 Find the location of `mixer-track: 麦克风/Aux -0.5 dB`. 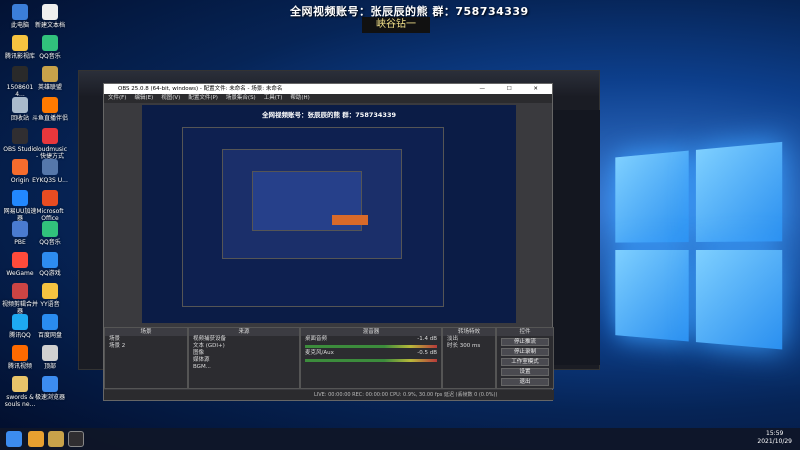

mixer-track: 麦克风/Aux -0.5 dB is located at coordinates (371, 353).